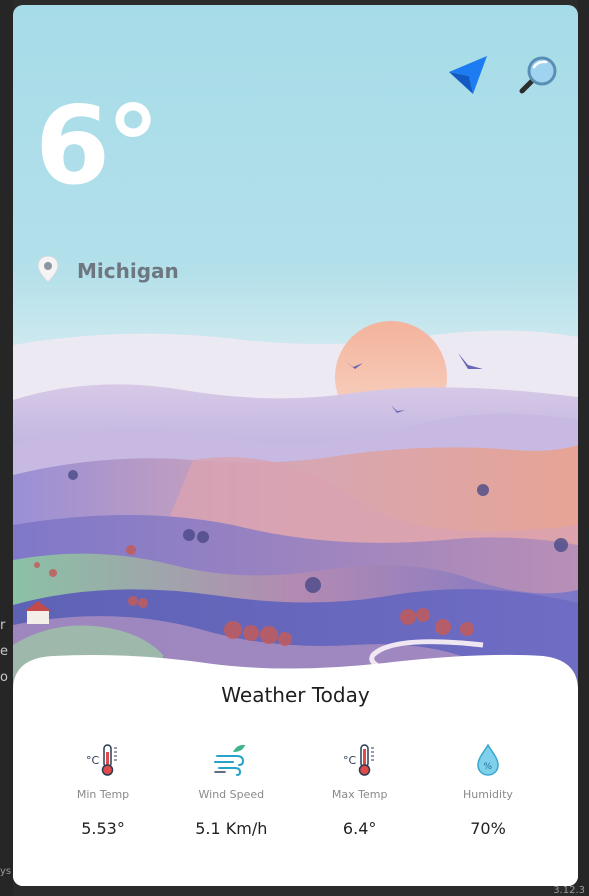 This screenshot has width=589, height=896. I want to click on stat-label: Humidity, so click(488, 794).